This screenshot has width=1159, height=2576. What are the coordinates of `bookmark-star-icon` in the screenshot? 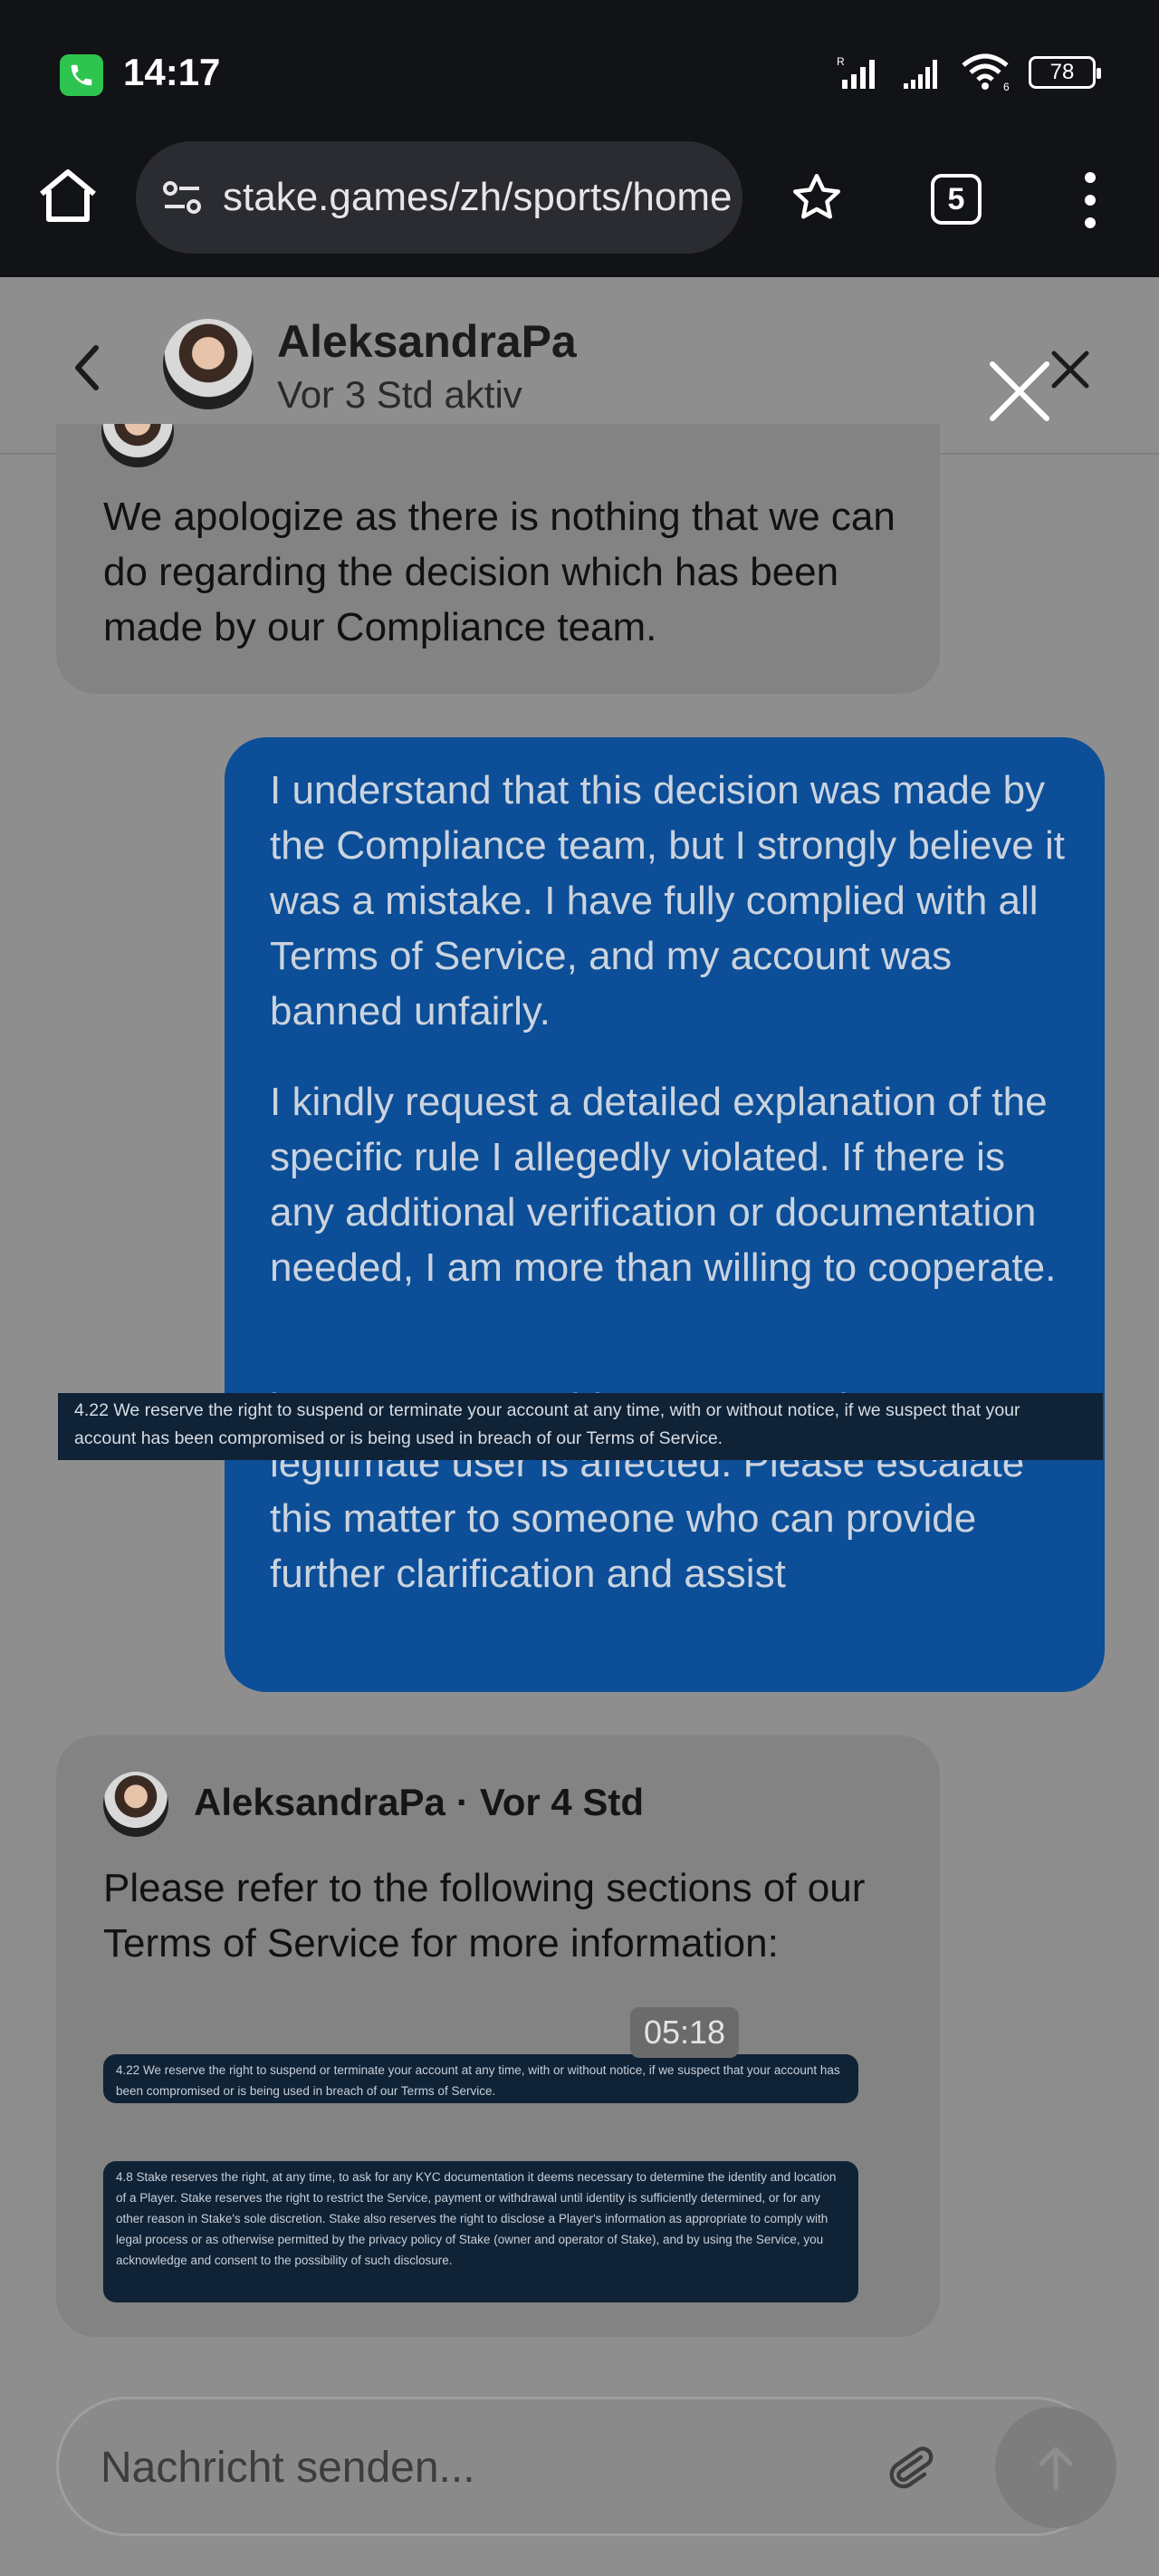 It's located at (817, 197).